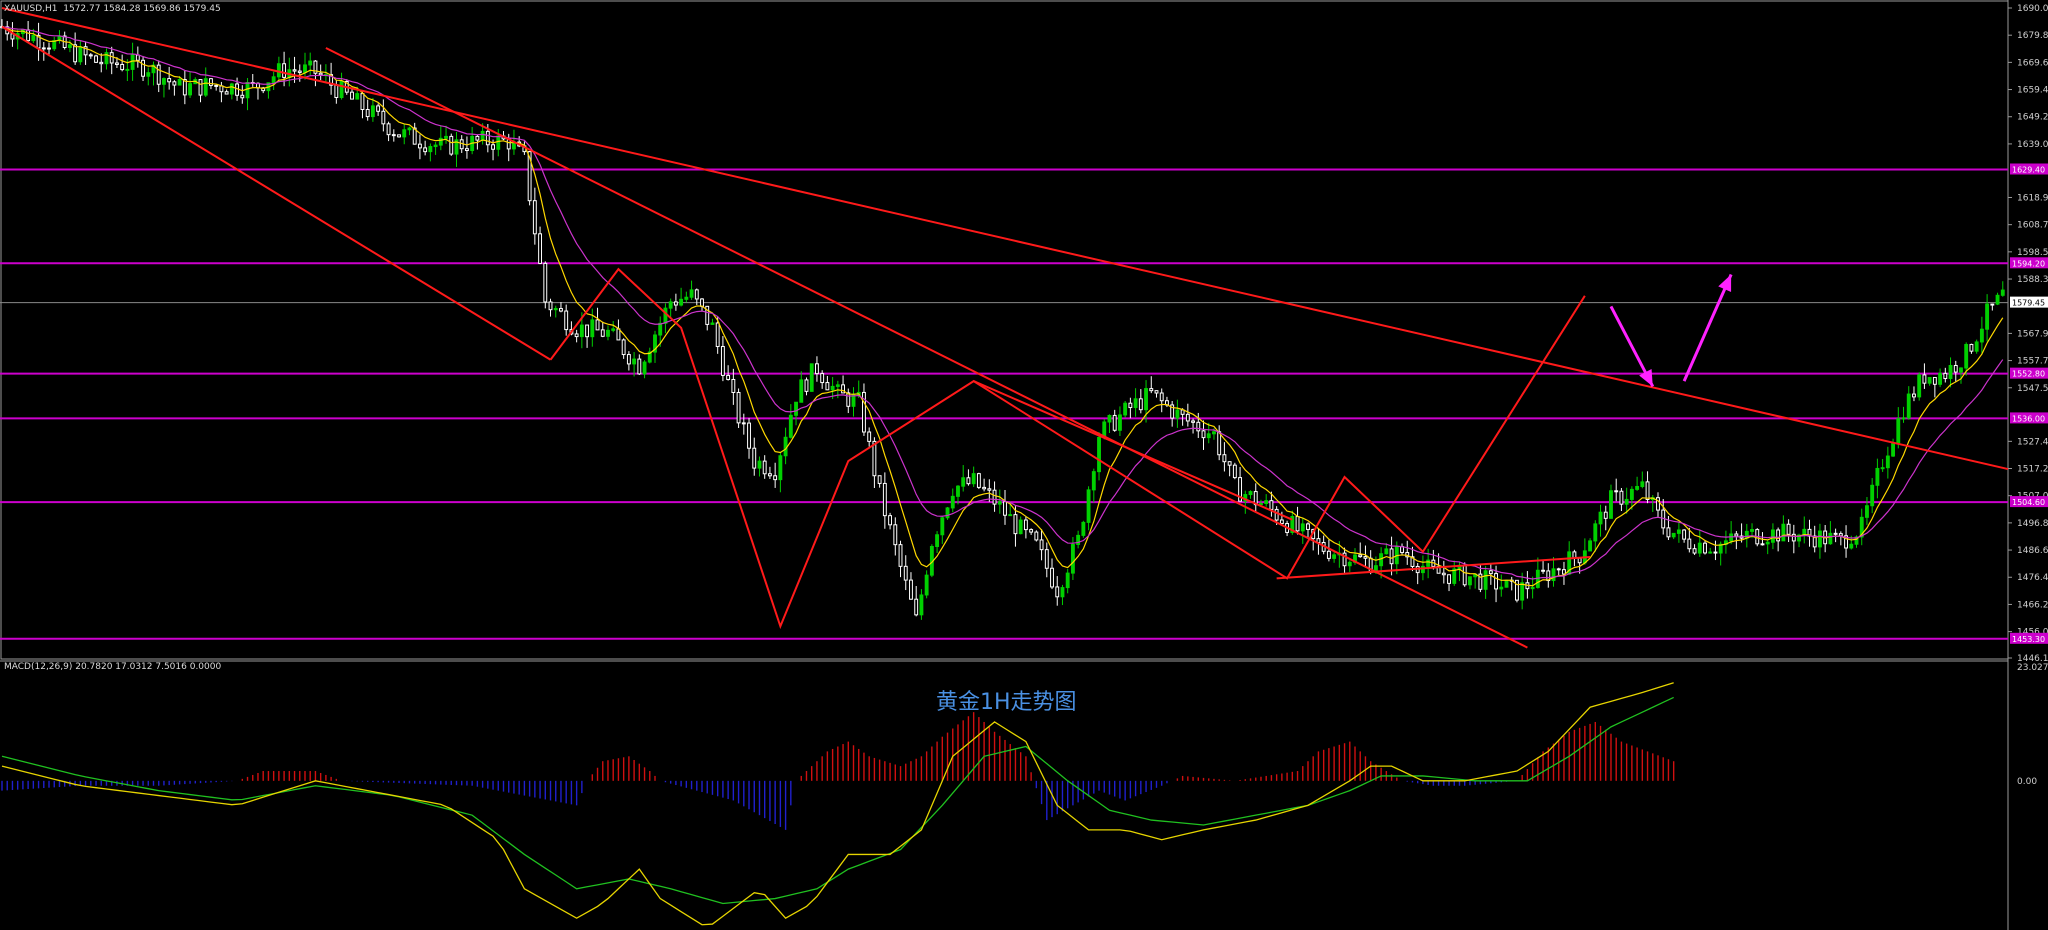 Image resolution: width=2048 pixels, height=930 pixels. Describe the element at coordinates (2028, 502) in the screenshot. I see `level-price-tag-label: 1504.60` at that location.